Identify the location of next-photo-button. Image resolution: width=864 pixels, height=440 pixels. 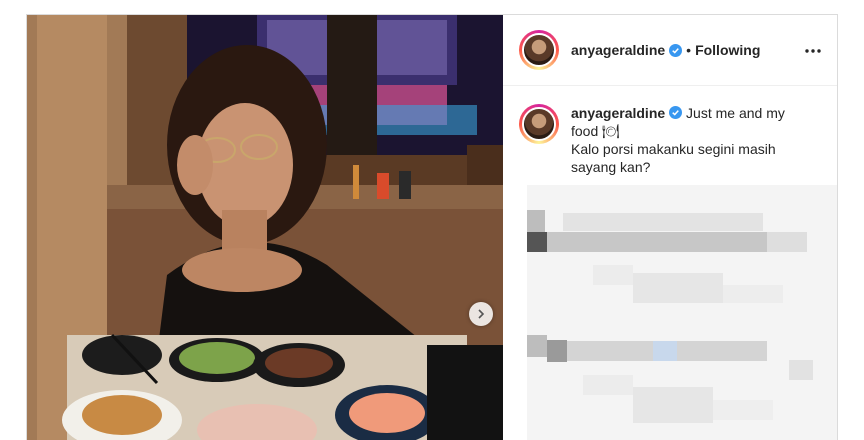
(481, 314).